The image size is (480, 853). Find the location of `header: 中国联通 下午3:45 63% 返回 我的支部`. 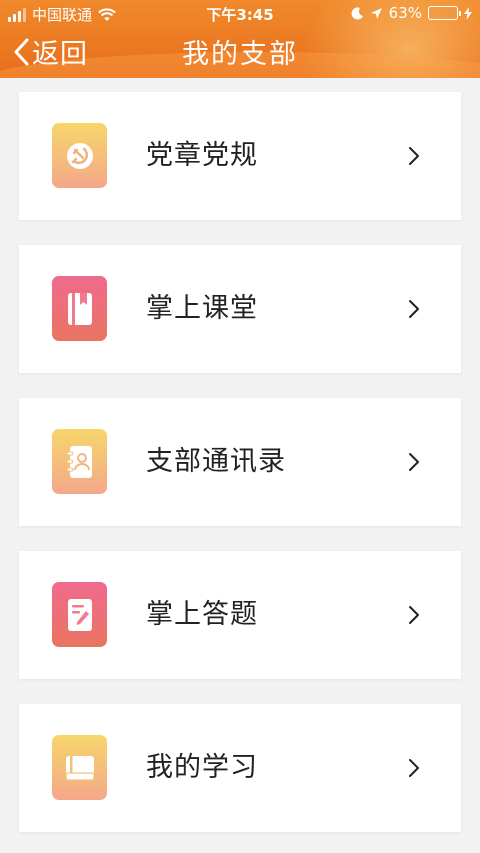

header: 中国联通 下午3:45 63% 返回 我的支部 is located at coordinates (240, 39).